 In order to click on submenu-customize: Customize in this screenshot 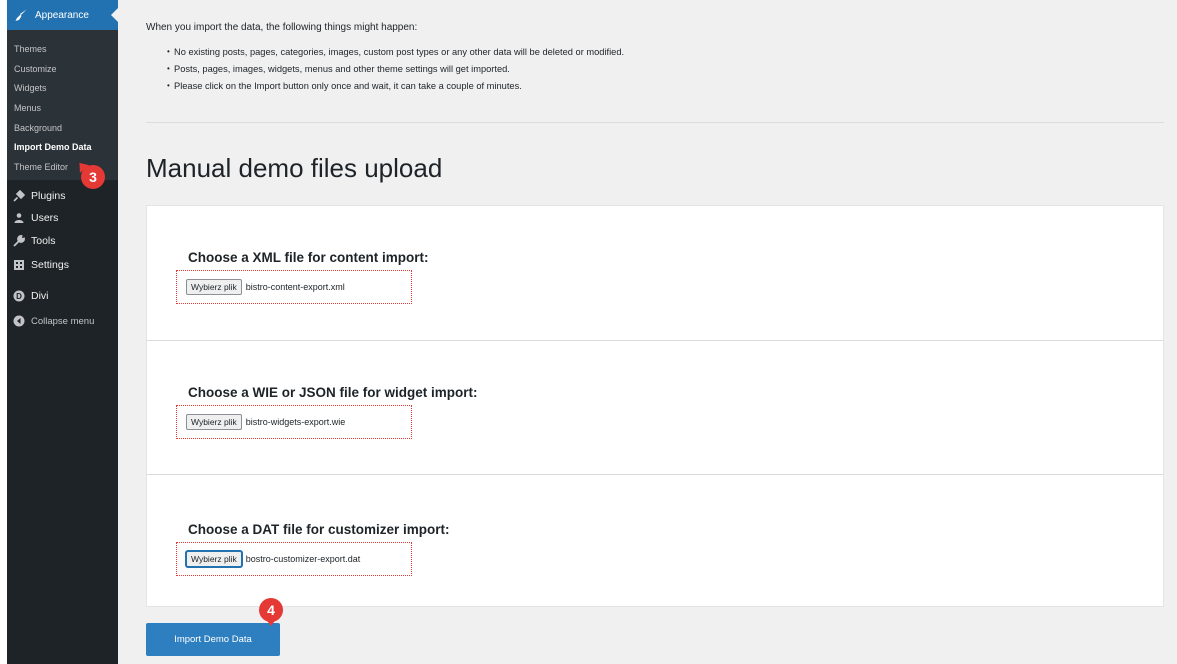, I will do `click(35, 69)`.